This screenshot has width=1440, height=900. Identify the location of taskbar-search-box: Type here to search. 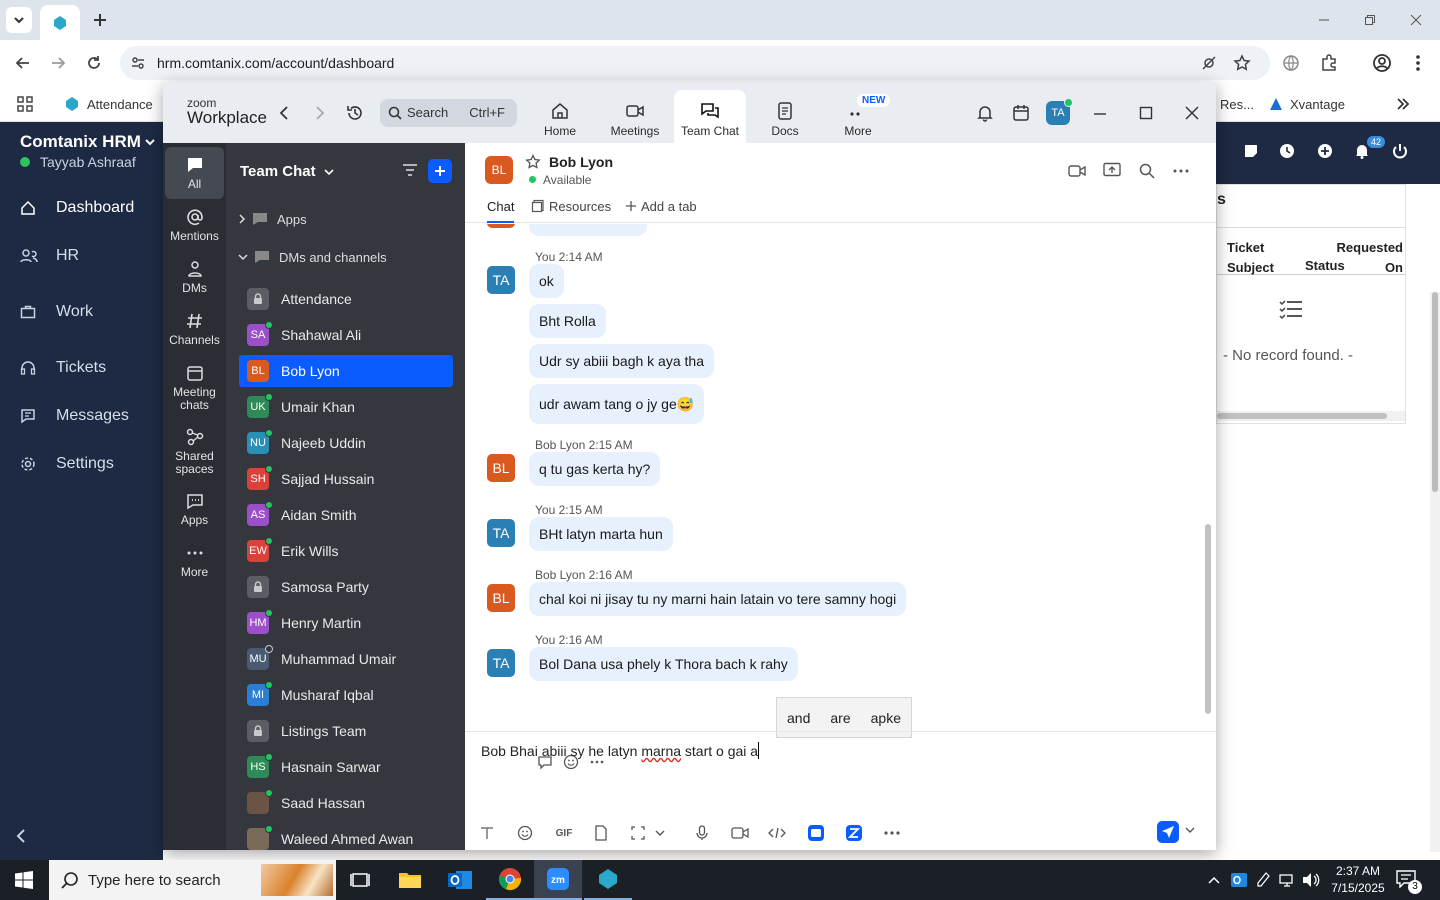
(192, 880).